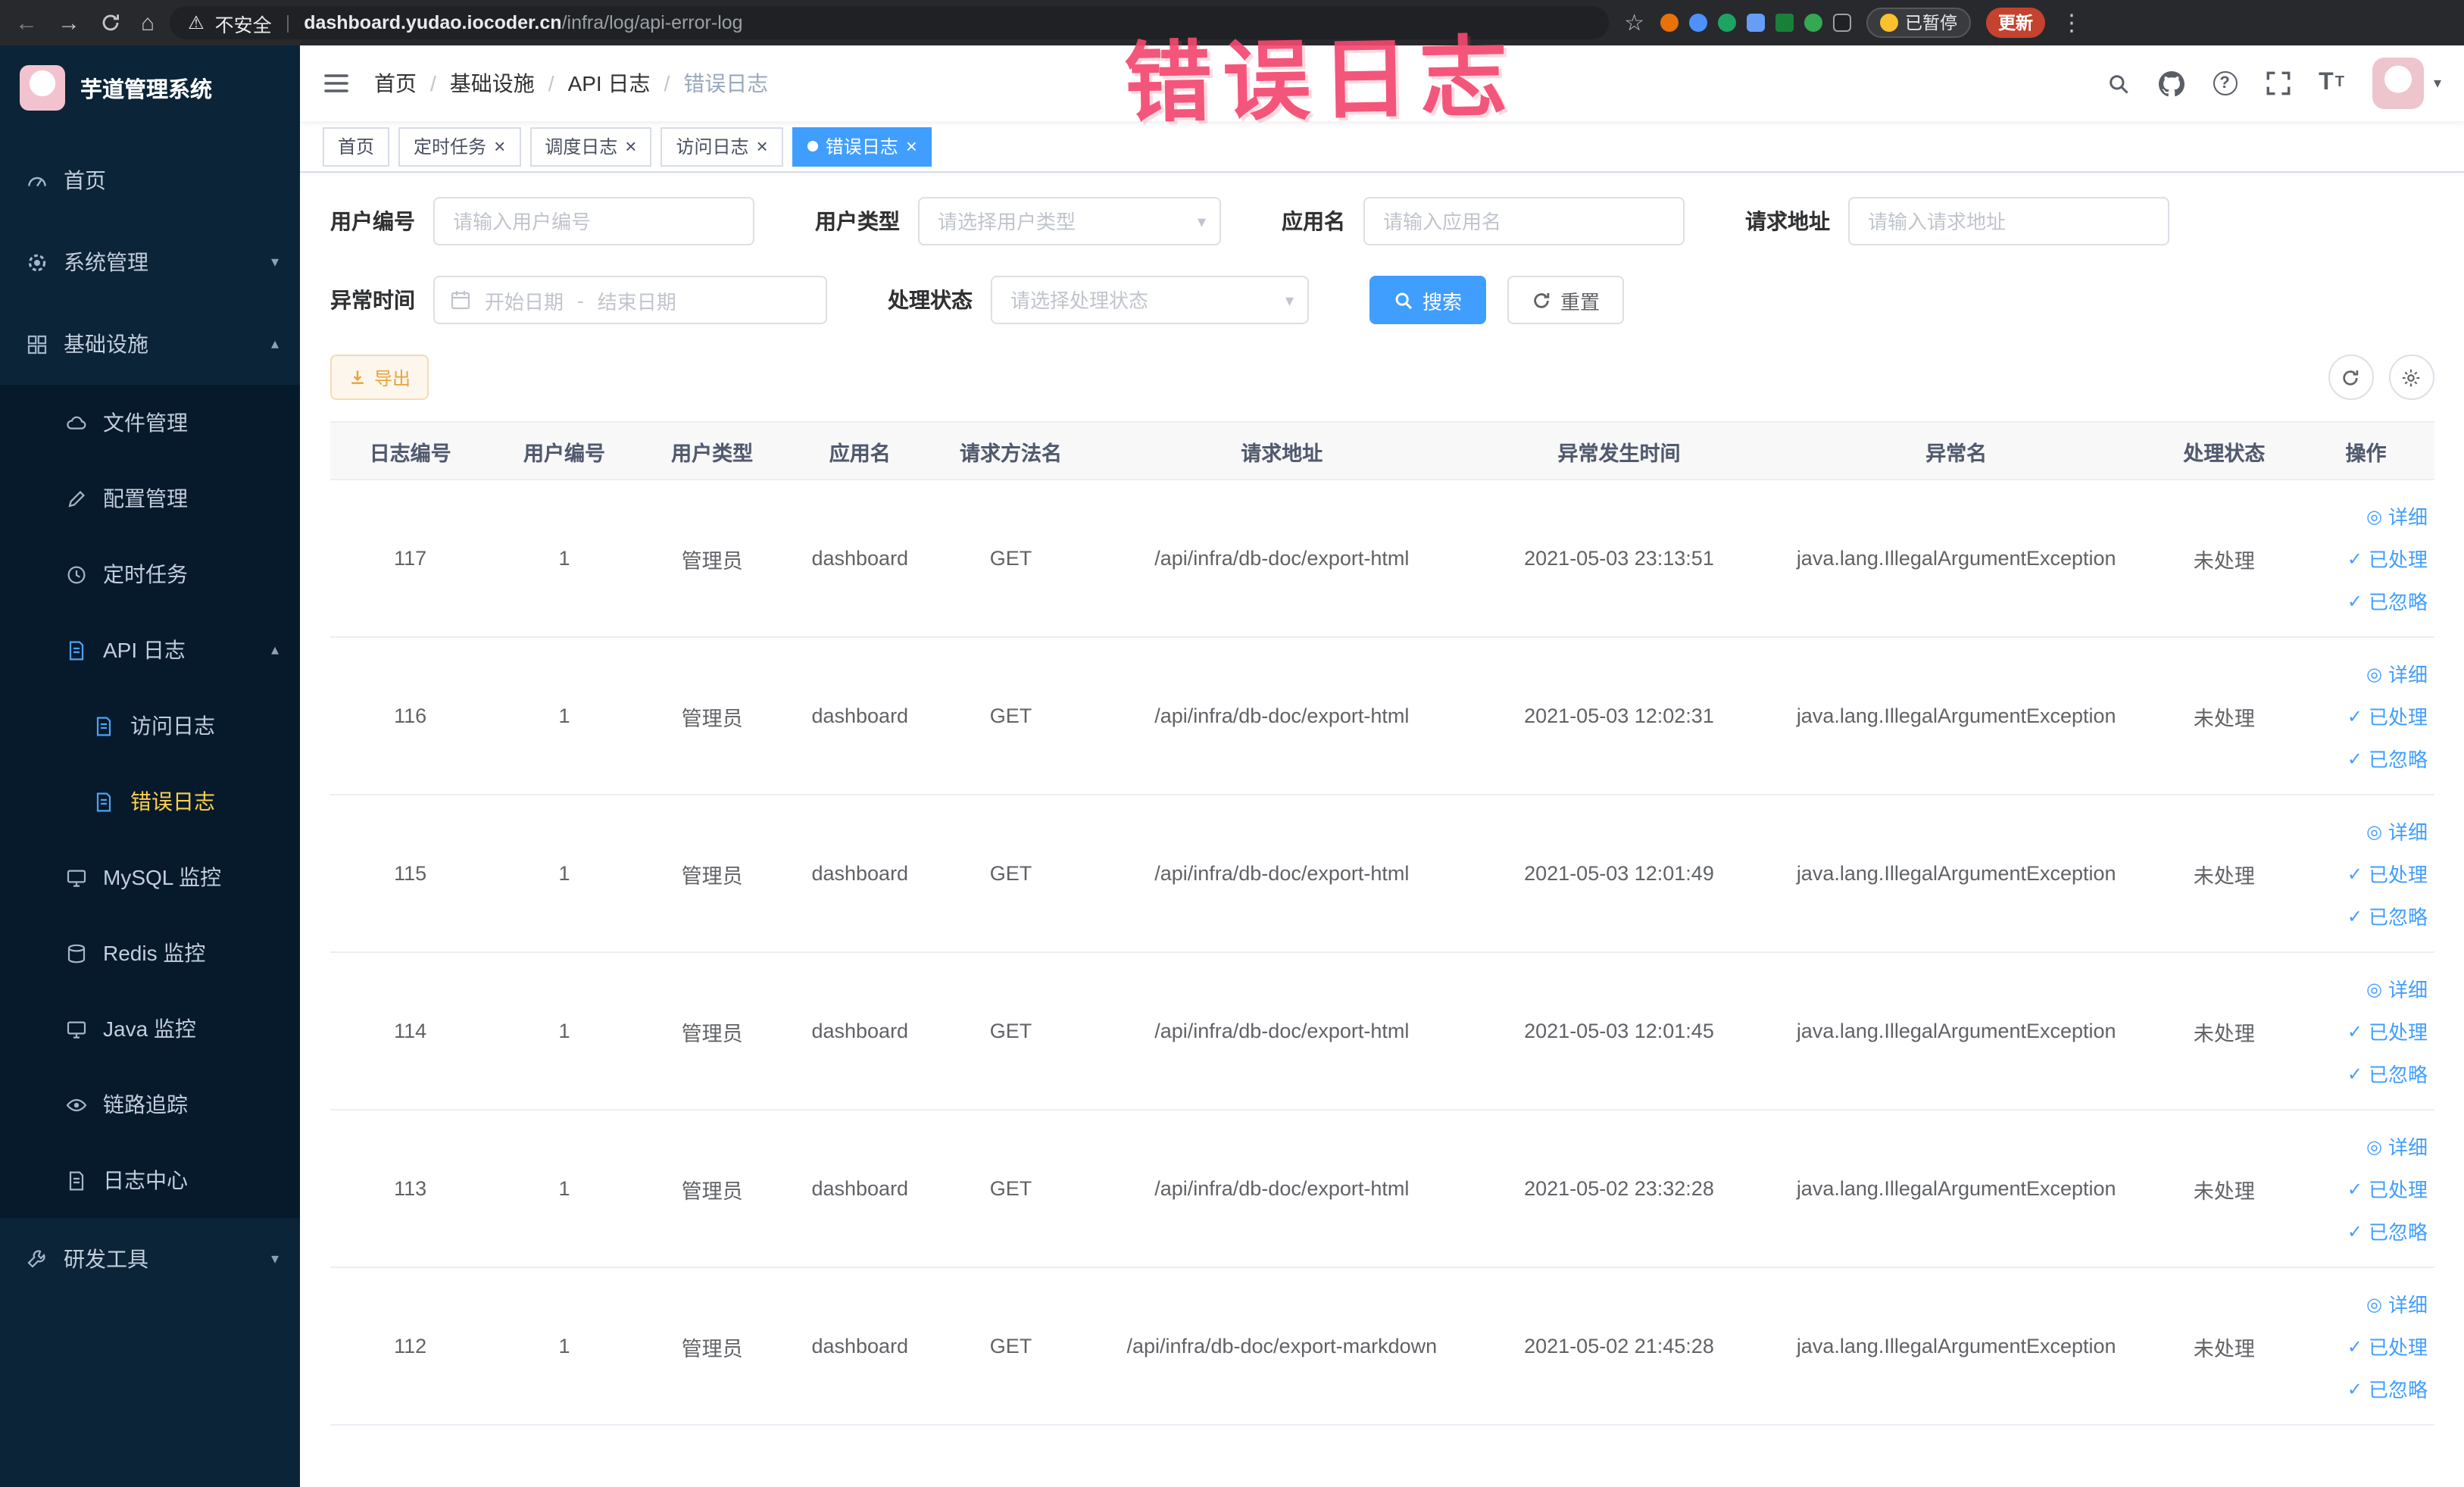  What do you see at coordinates (722, 146) in the screenshot?
I see `tab-access-log: 访问日志 ×` at bounding box center [722, 146].